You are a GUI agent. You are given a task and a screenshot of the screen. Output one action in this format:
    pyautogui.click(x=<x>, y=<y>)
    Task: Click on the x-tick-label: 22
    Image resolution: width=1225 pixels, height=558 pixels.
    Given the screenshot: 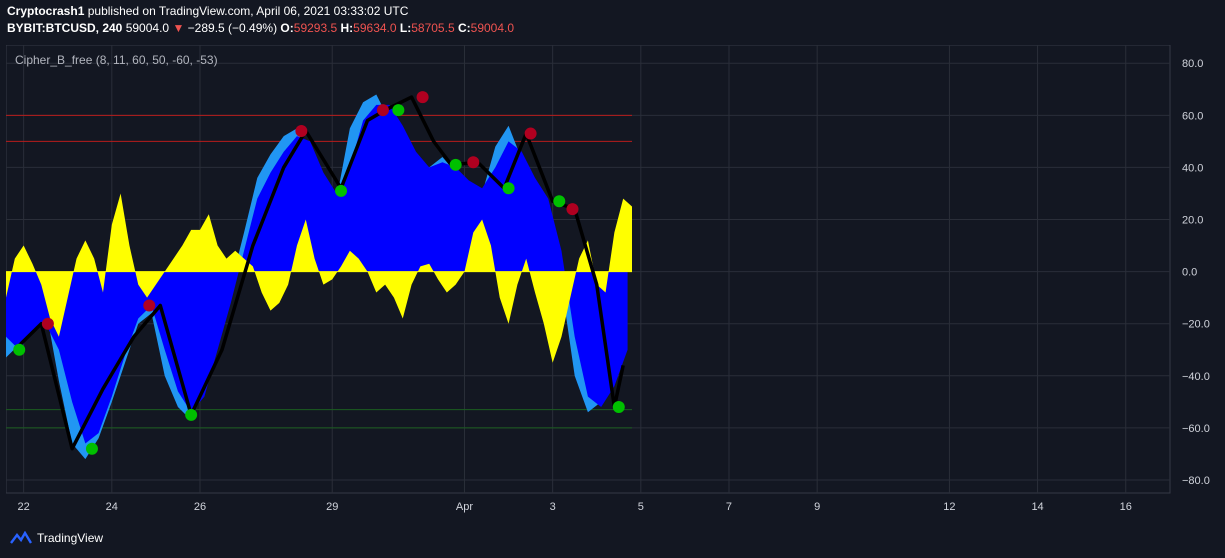 What is the action you would take?
    pyautogui.click(x=24, y=507)
    